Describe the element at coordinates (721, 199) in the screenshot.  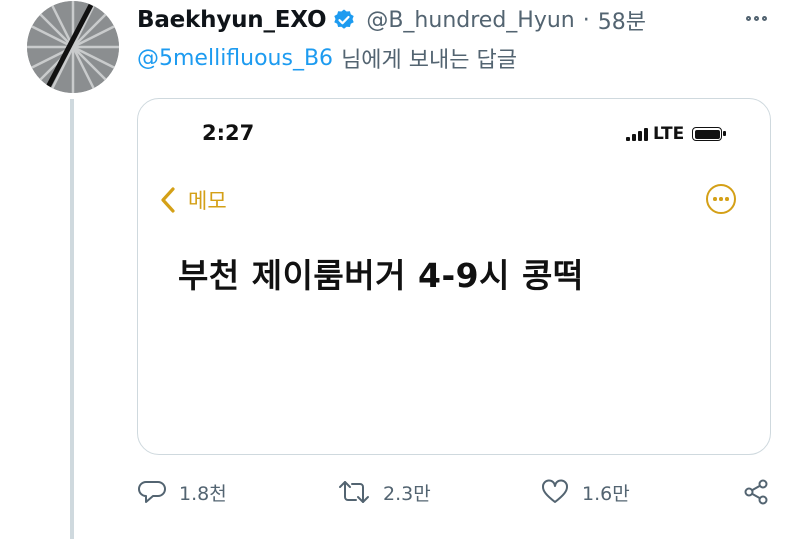
I see `ellipsis-circle-icon` at that location.